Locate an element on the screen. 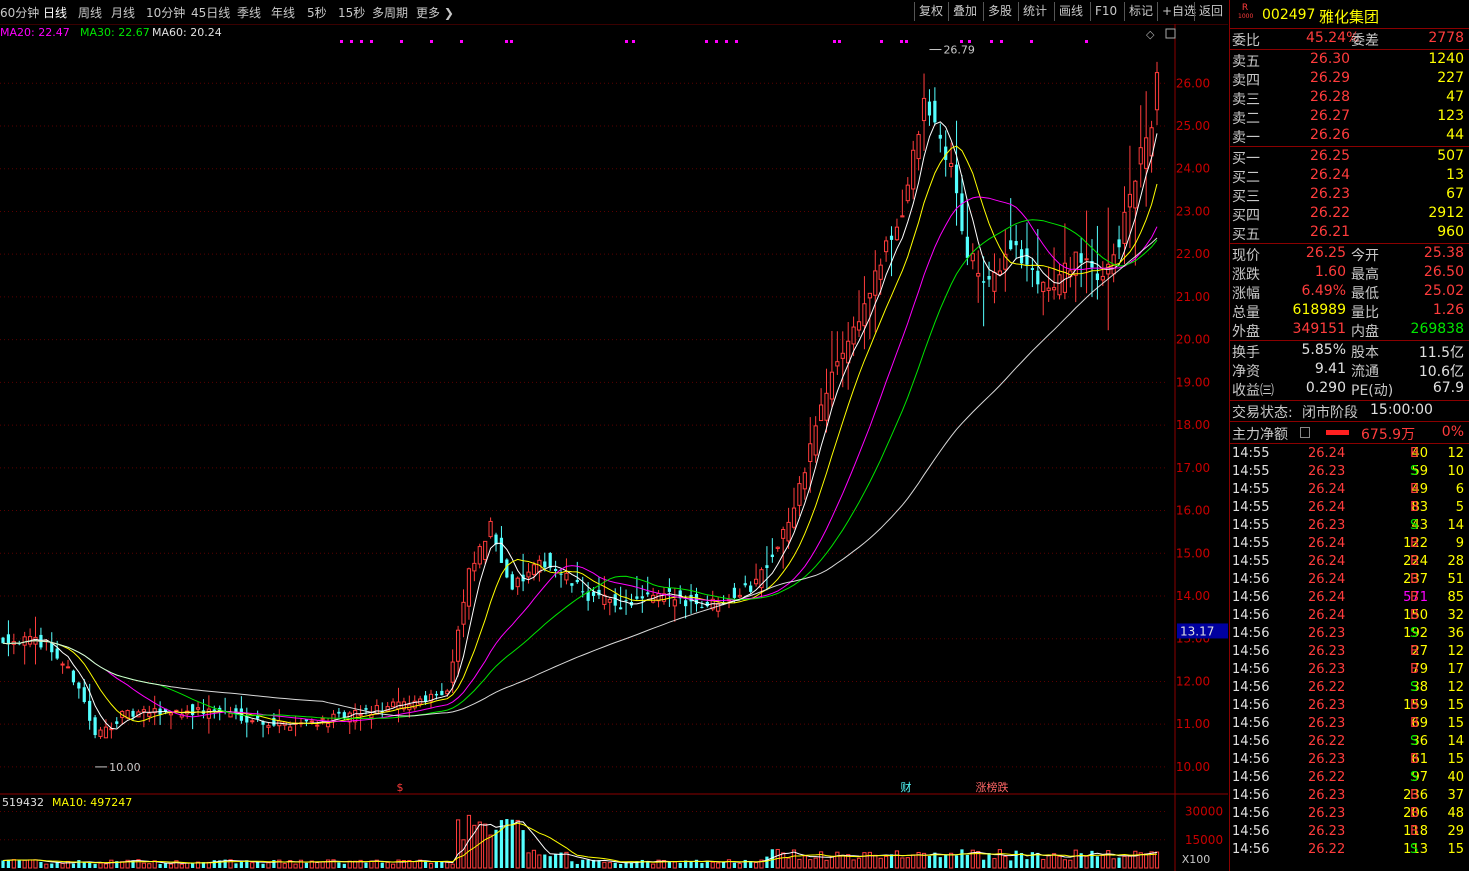 The image size is (1469, 871). price-tick-label: 22.00 is located at coordinates (1193, 254).